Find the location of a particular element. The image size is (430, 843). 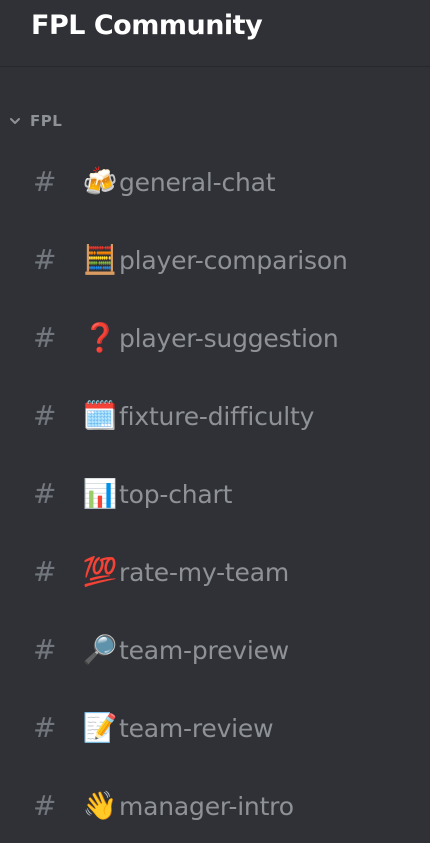

header-divider is located at coordinates (215, 66).